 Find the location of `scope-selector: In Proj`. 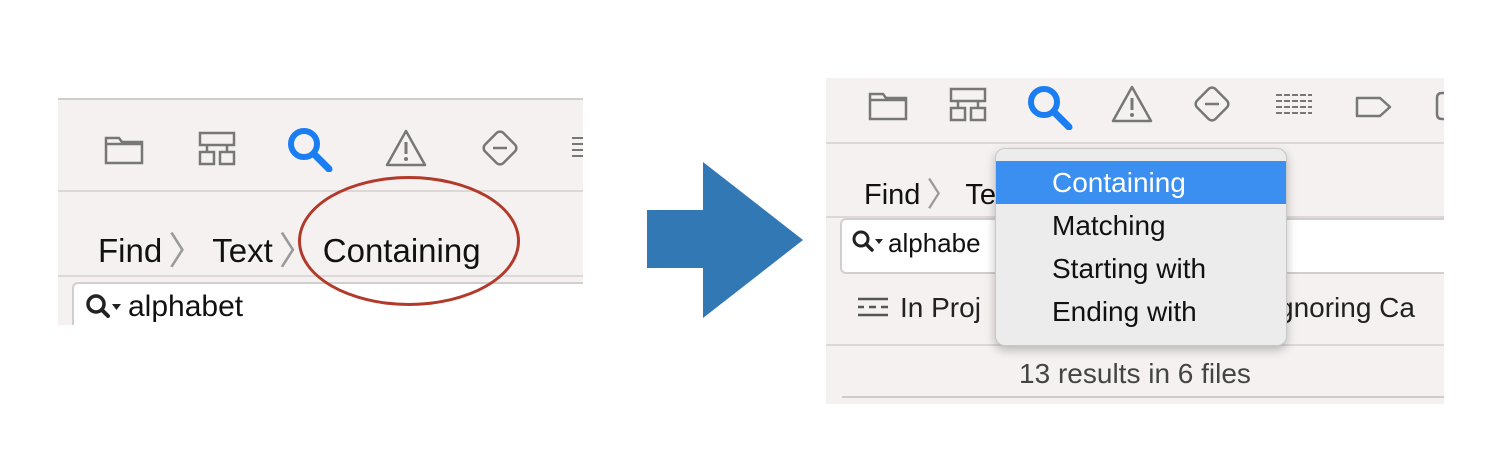

scope-selector: In Proj is located at coordinates (918, 309).